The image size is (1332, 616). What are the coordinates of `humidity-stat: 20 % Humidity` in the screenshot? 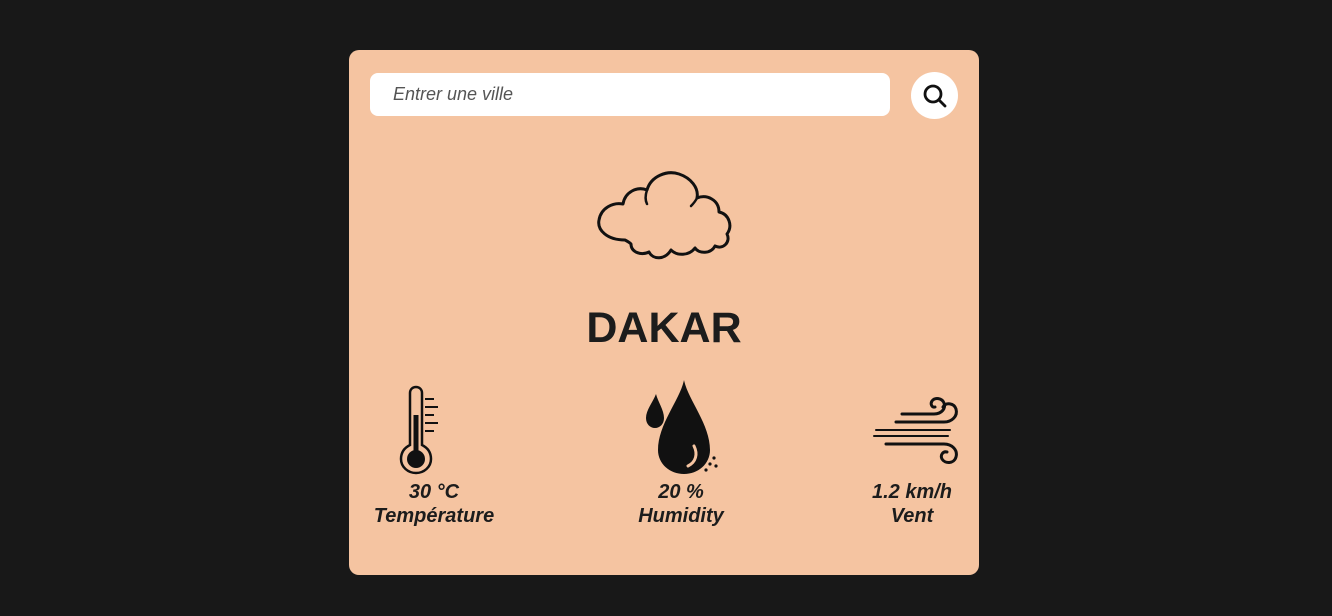 It's located at (681, 454).